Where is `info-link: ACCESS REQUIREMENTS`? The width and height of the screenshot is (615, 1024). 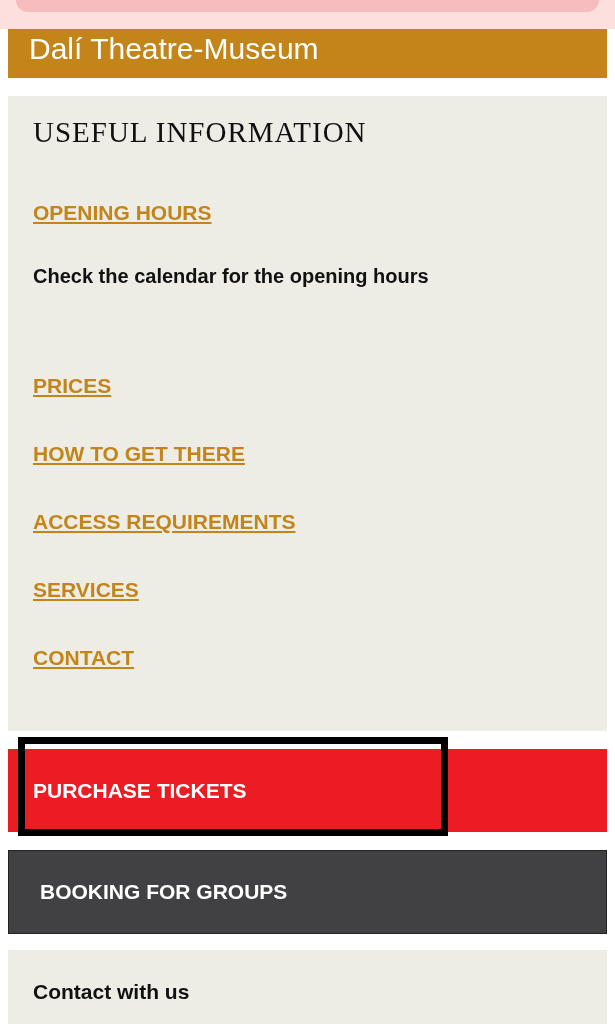
info-link: ACCESS REQUIREMENTS is located at coordinates (164, 522).